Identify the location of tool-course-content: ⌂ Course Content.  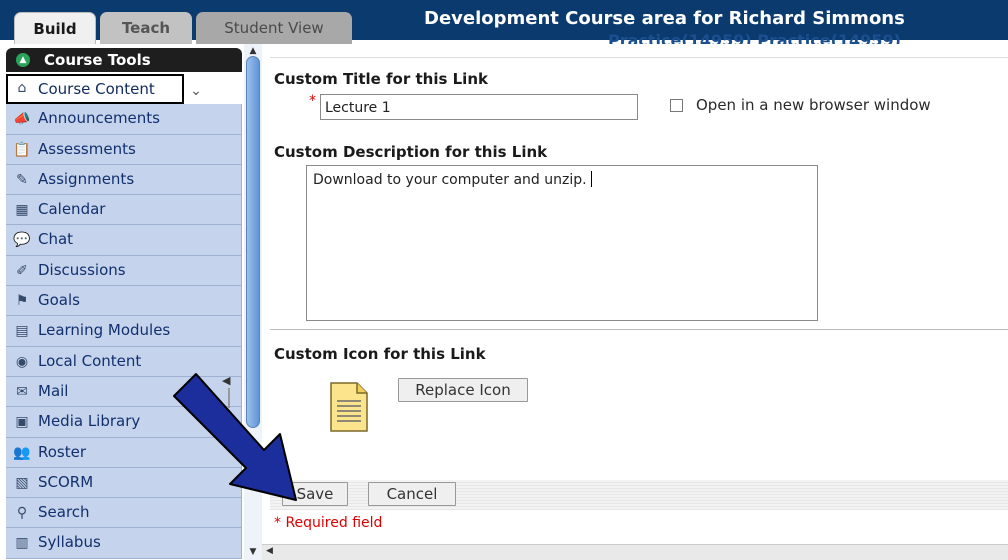
(95, 89).